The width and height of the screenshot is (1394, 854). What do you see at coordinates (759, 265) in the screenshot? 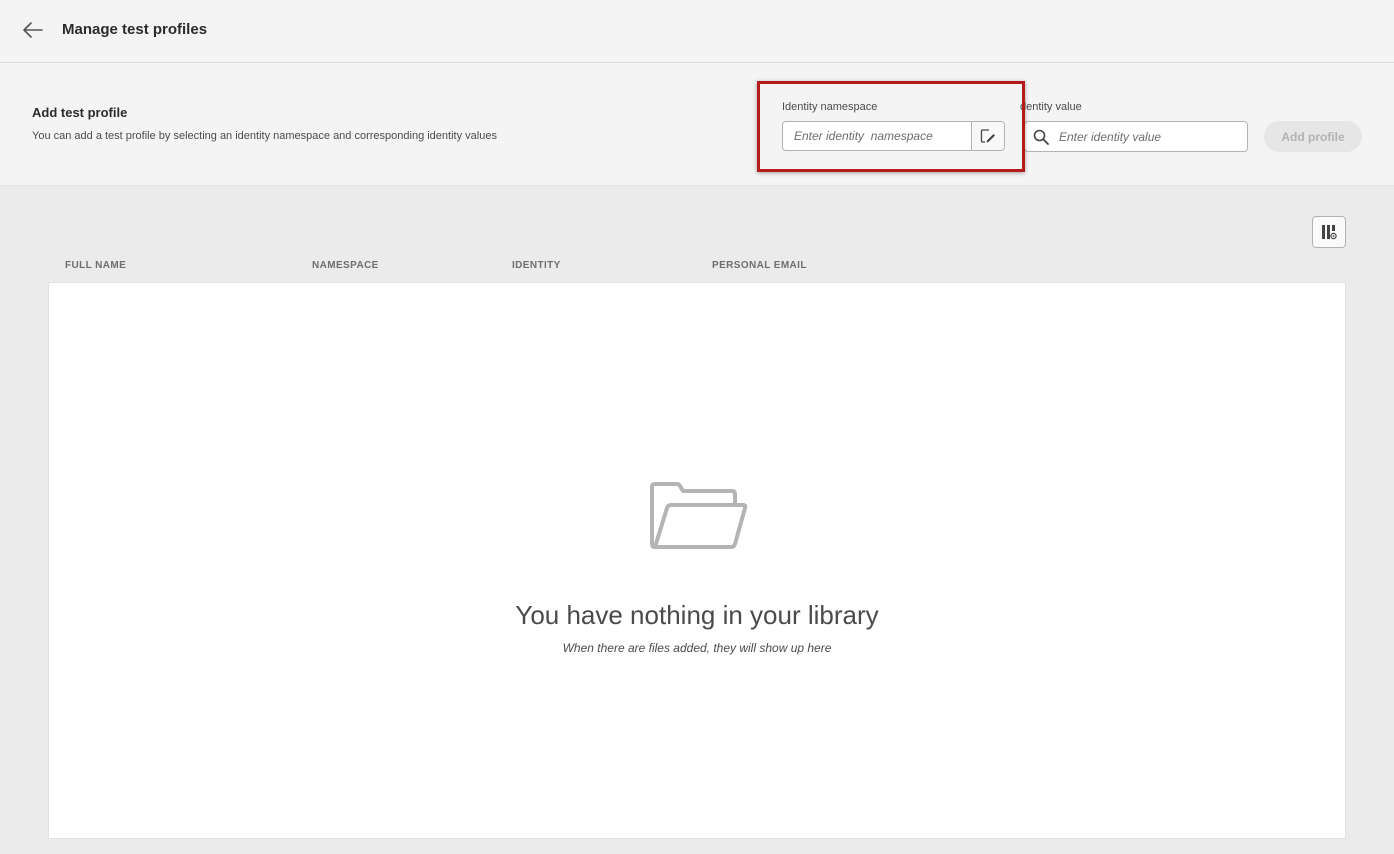
I see `column-header-personal-email: PERSONAL EMAIL` at bounding box center [759, 265].